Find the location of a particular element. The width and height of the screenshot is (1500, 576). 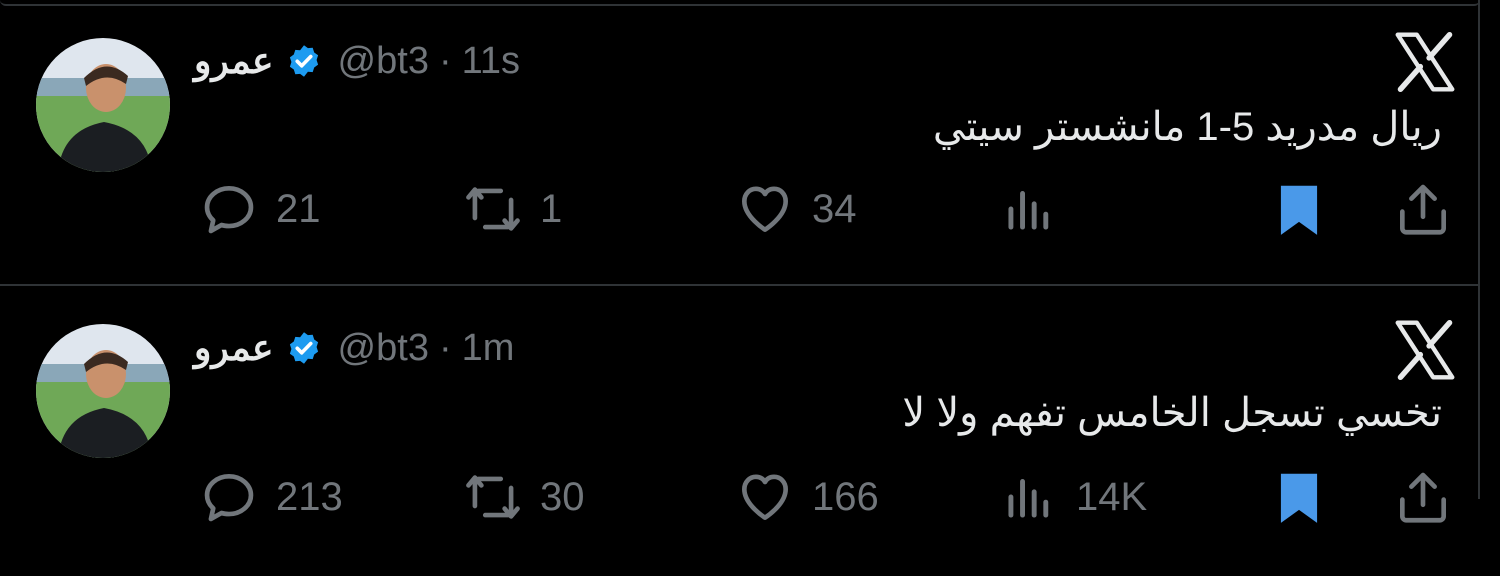

like-count: 34 is located at coordinates (834, 208).